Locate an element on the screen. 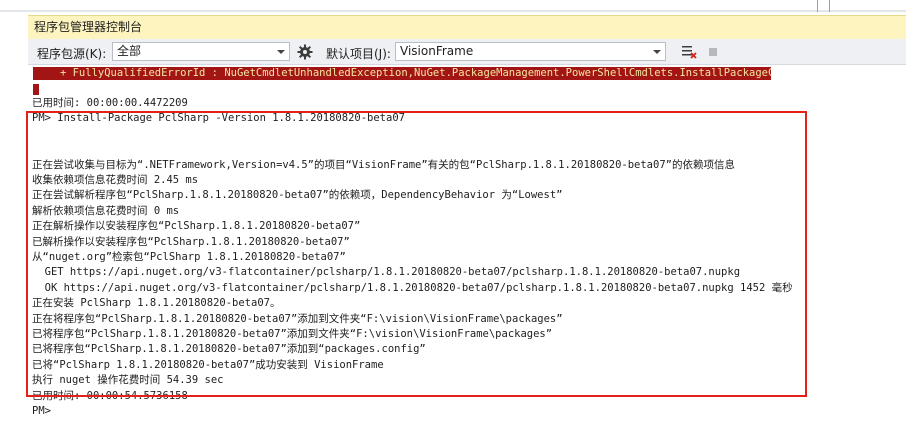  stop-icon is located at coordinates (713, 52).